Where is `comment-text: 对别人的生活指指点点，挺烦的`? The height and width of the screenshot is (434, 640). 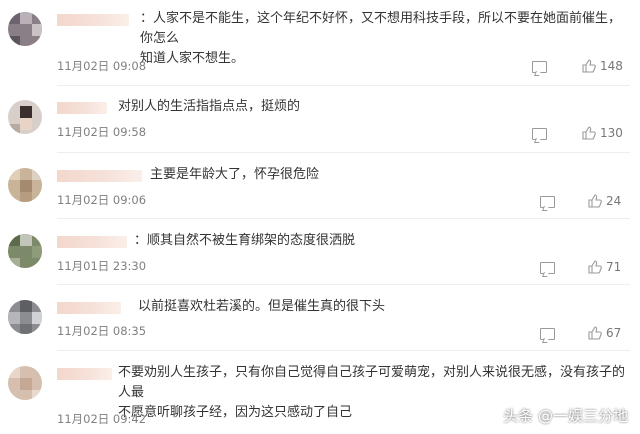 comment-text: 对别人的生活指指点点，挺烦的 is located at coordinates (209, 106).